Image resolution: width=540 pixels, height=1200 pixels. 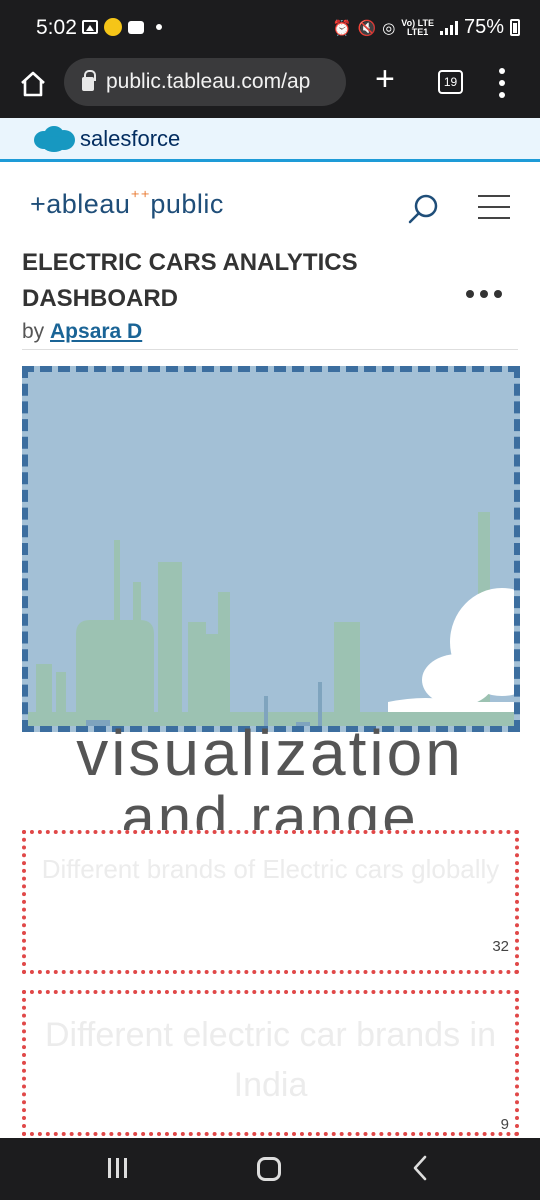 I want to click on logo-text-right: public, so click(x=187, y=204).